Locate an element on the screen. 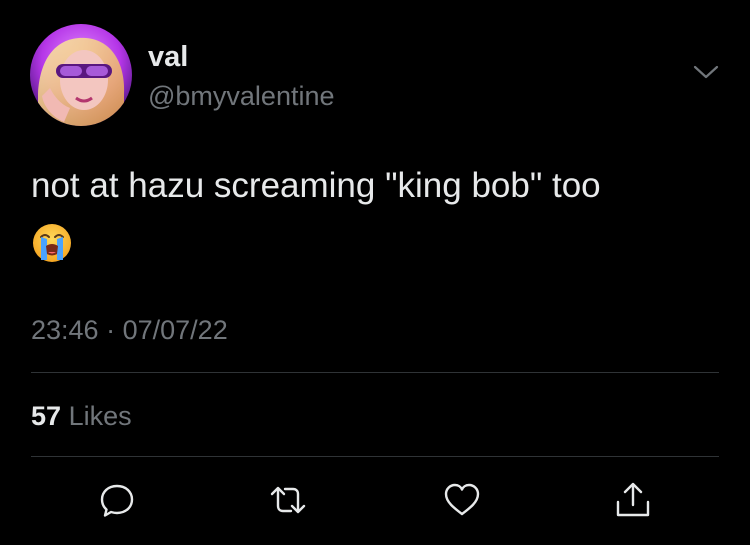  avatar-image is located at coordinates (81, 75).